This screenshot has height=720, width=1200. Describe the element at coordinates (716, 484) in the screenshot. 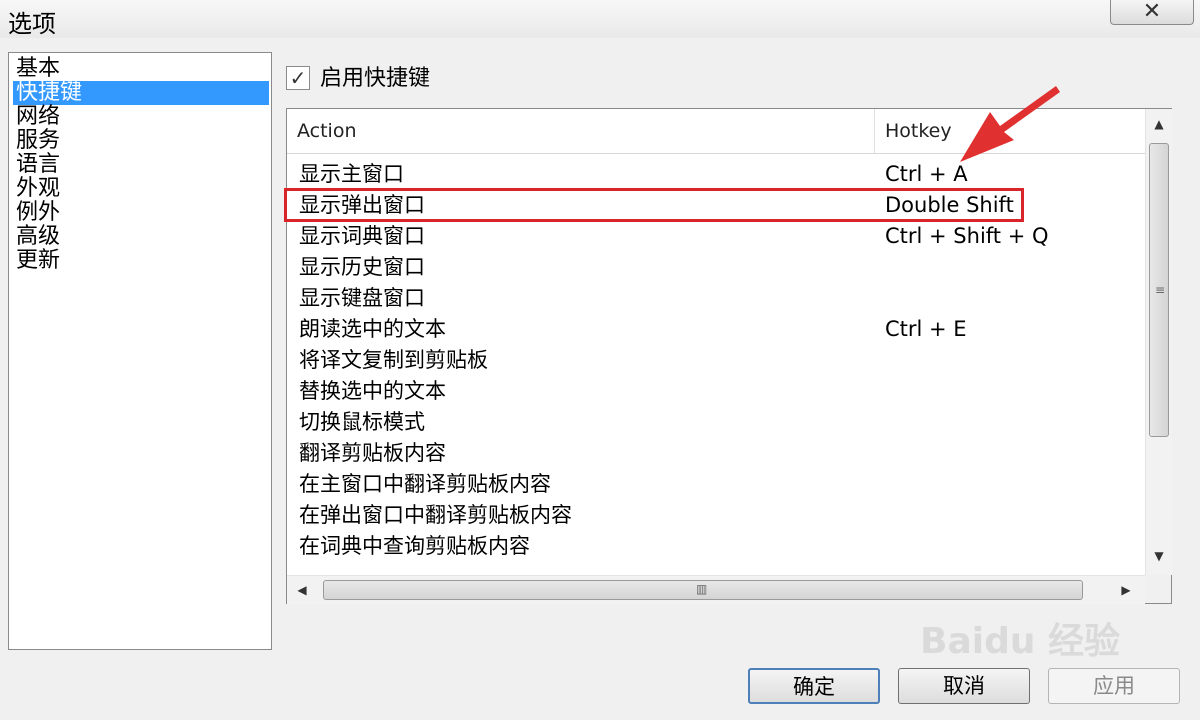

I see `table-row: 在主窗口中翻译剪贴板内容` at that location.